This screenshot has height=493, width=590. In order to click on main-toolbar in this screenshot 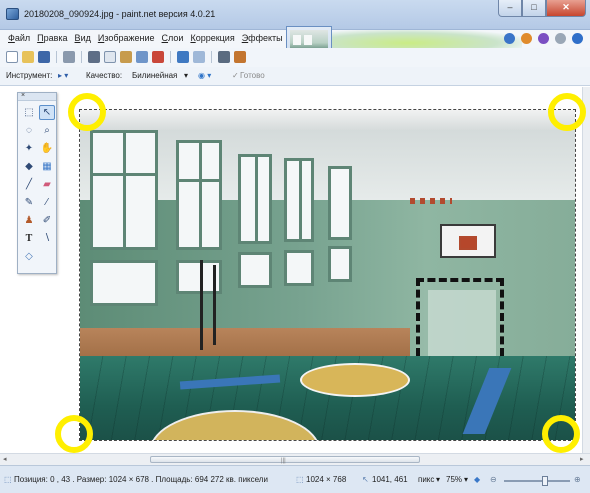, I will do `click(295, 57)`.